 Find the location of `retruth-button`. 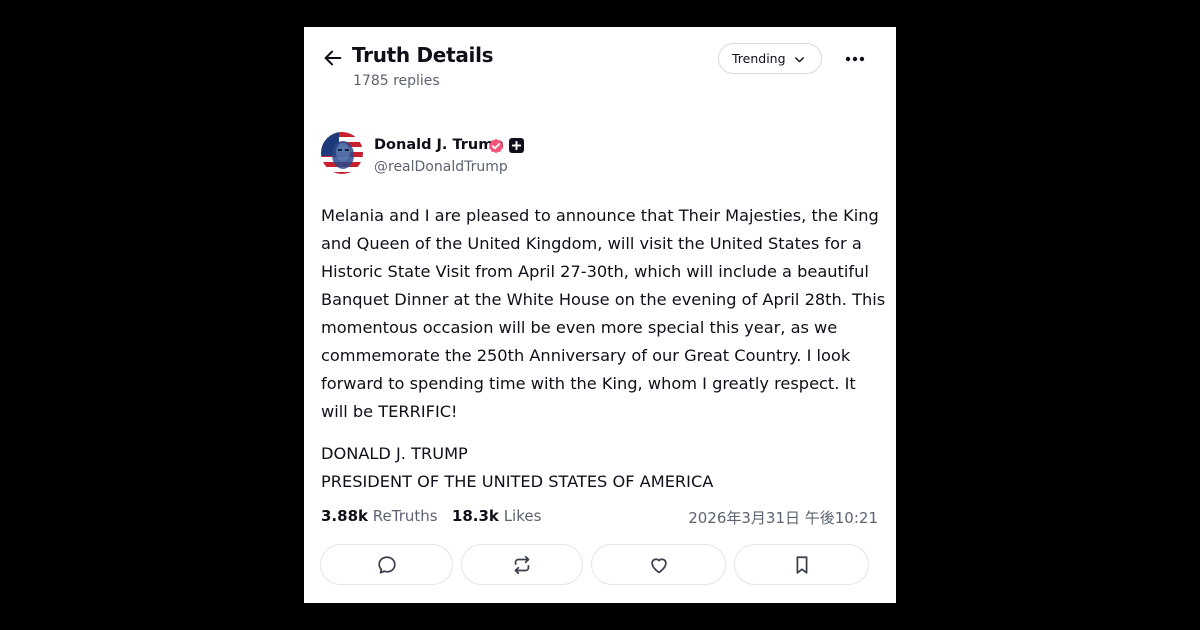

retruth-button is located at coordinates (522, 564).